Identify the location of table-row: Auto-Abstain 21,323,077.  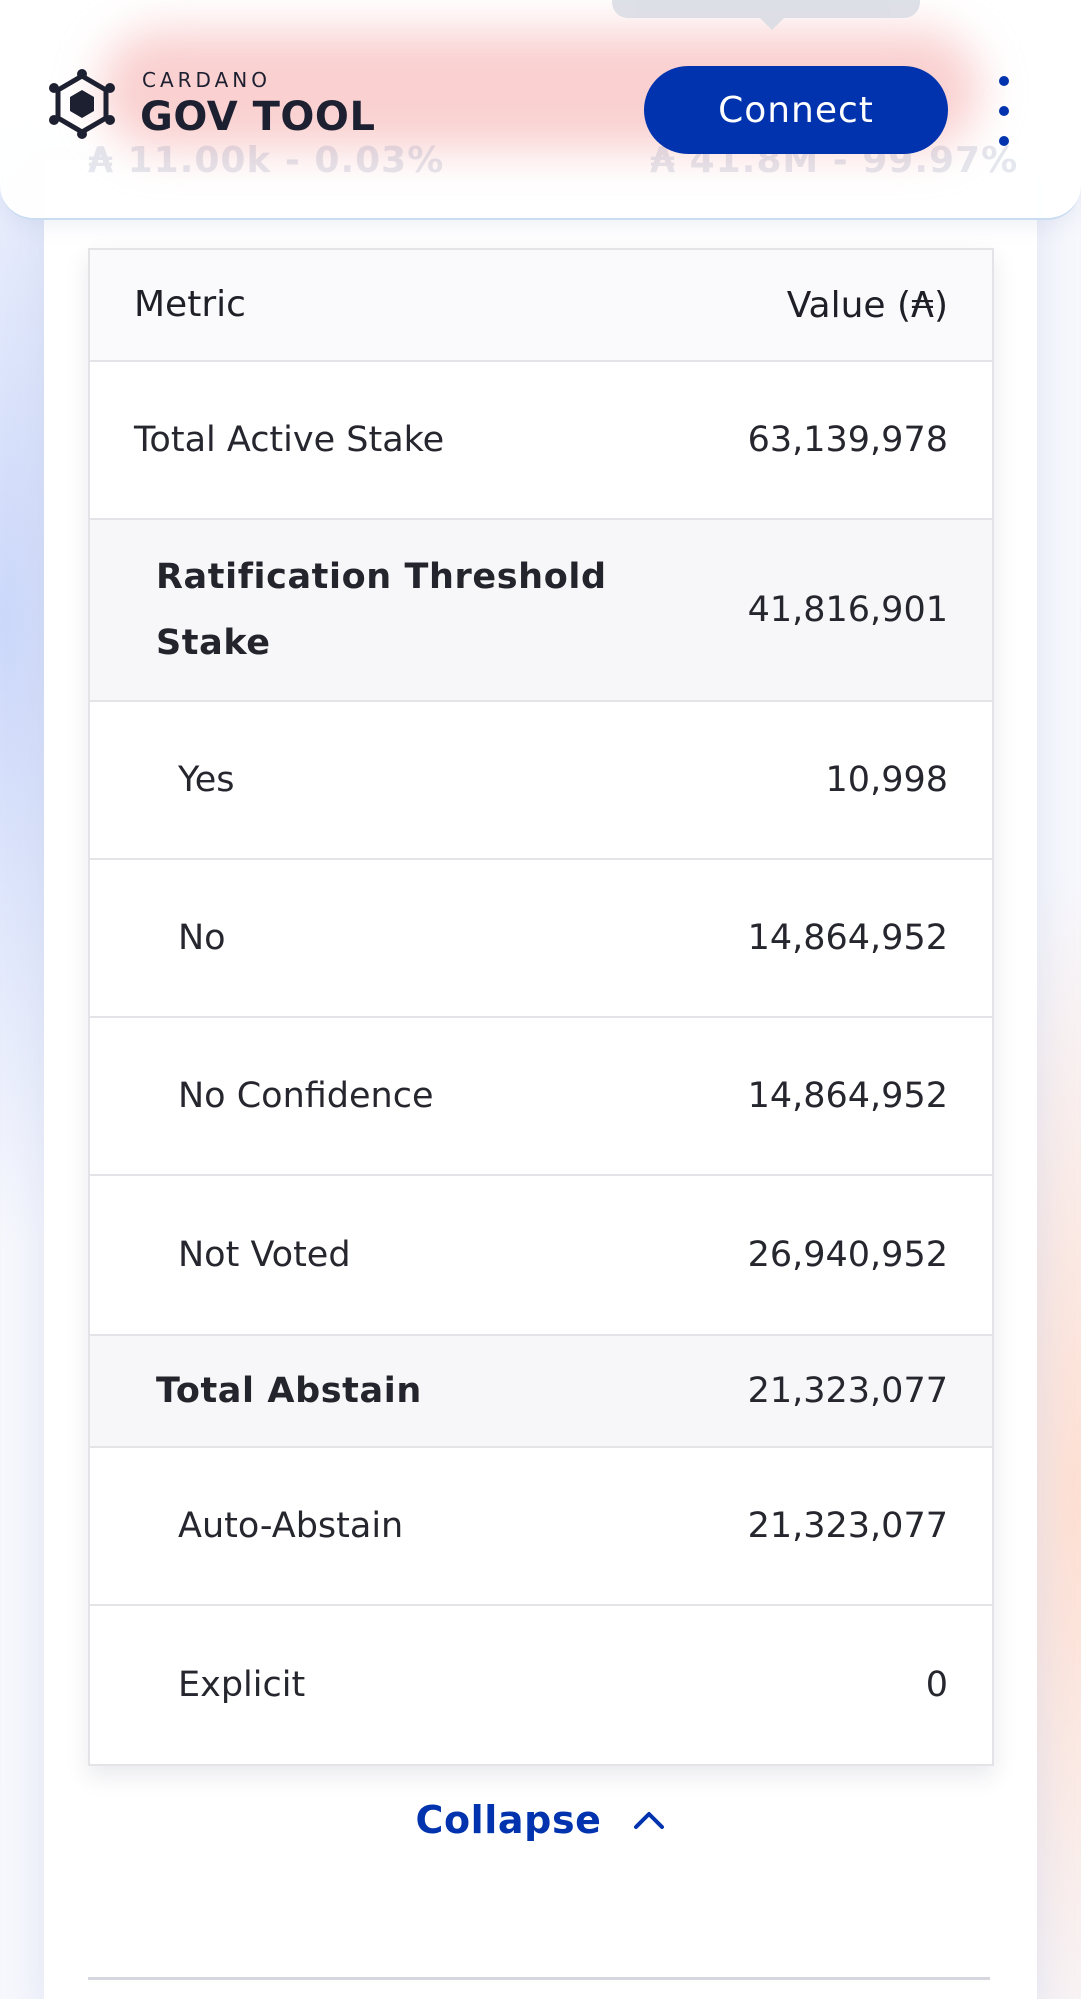
(541, 1527).